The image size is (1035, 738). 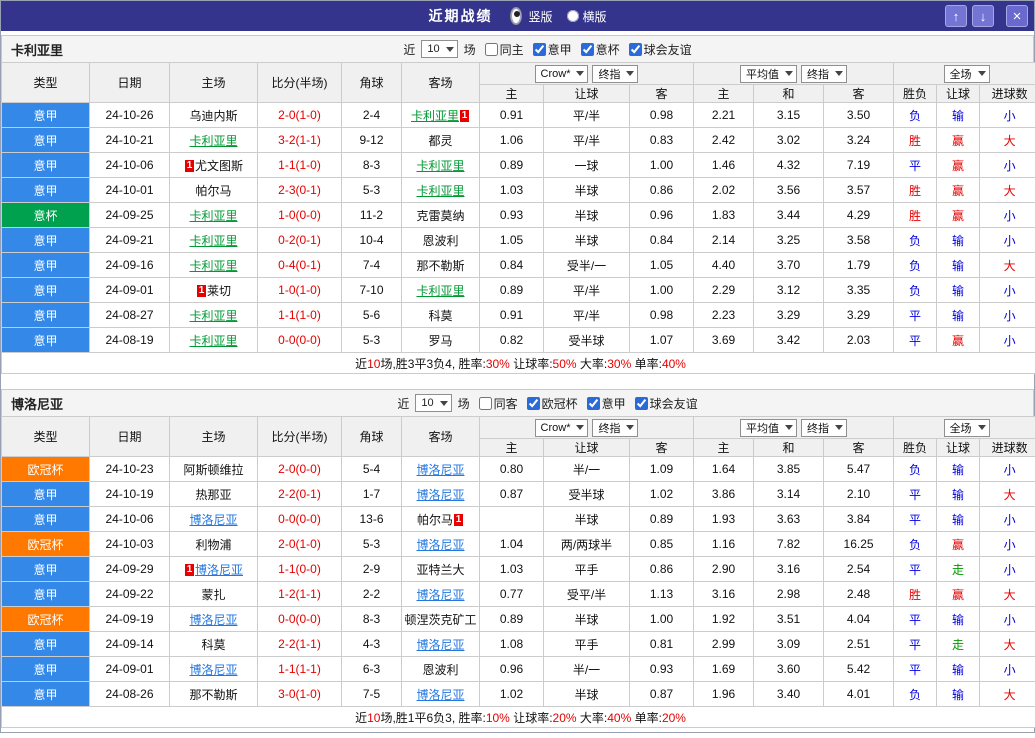 I want to click on filter-checkbox: 意杯, so click(x=600, y=49).